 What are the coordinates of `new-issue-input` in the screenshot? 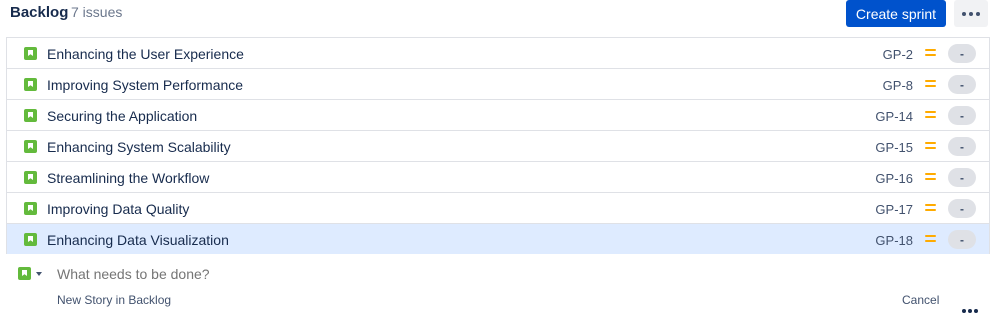 It's located at (357, 274).